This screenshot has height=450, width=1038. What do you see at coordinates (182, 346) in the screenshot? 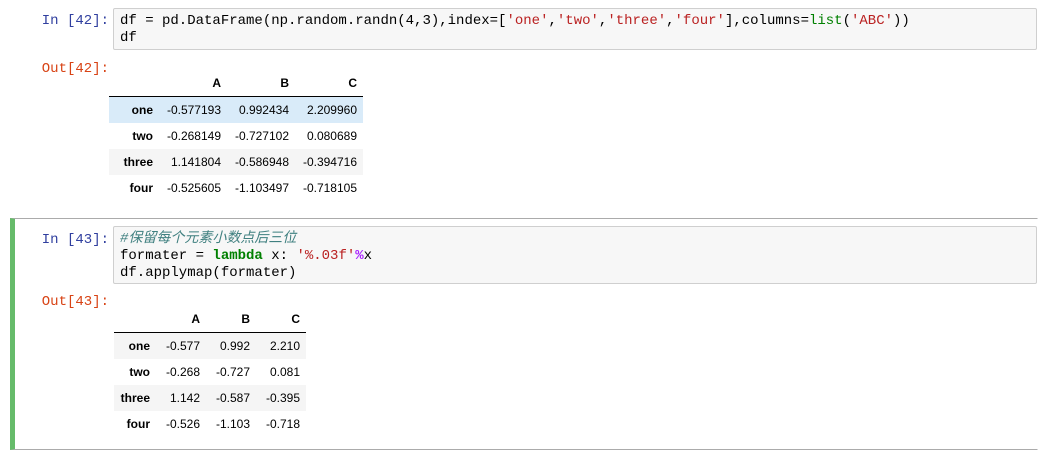
I see `table-cell: -0.577` at bounding box center [182, 346].